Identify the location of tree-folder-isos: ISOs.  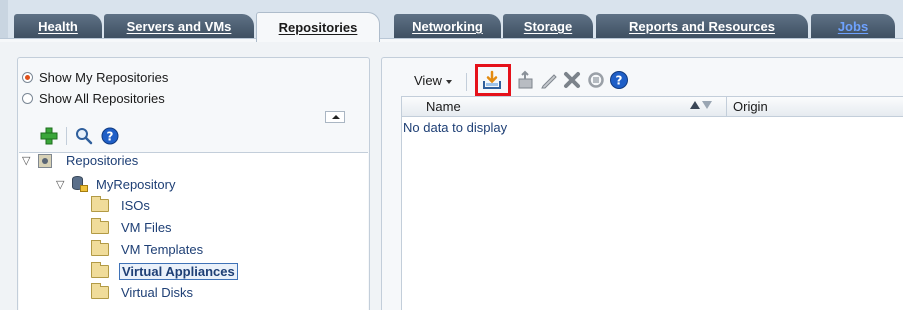
(120, 204).